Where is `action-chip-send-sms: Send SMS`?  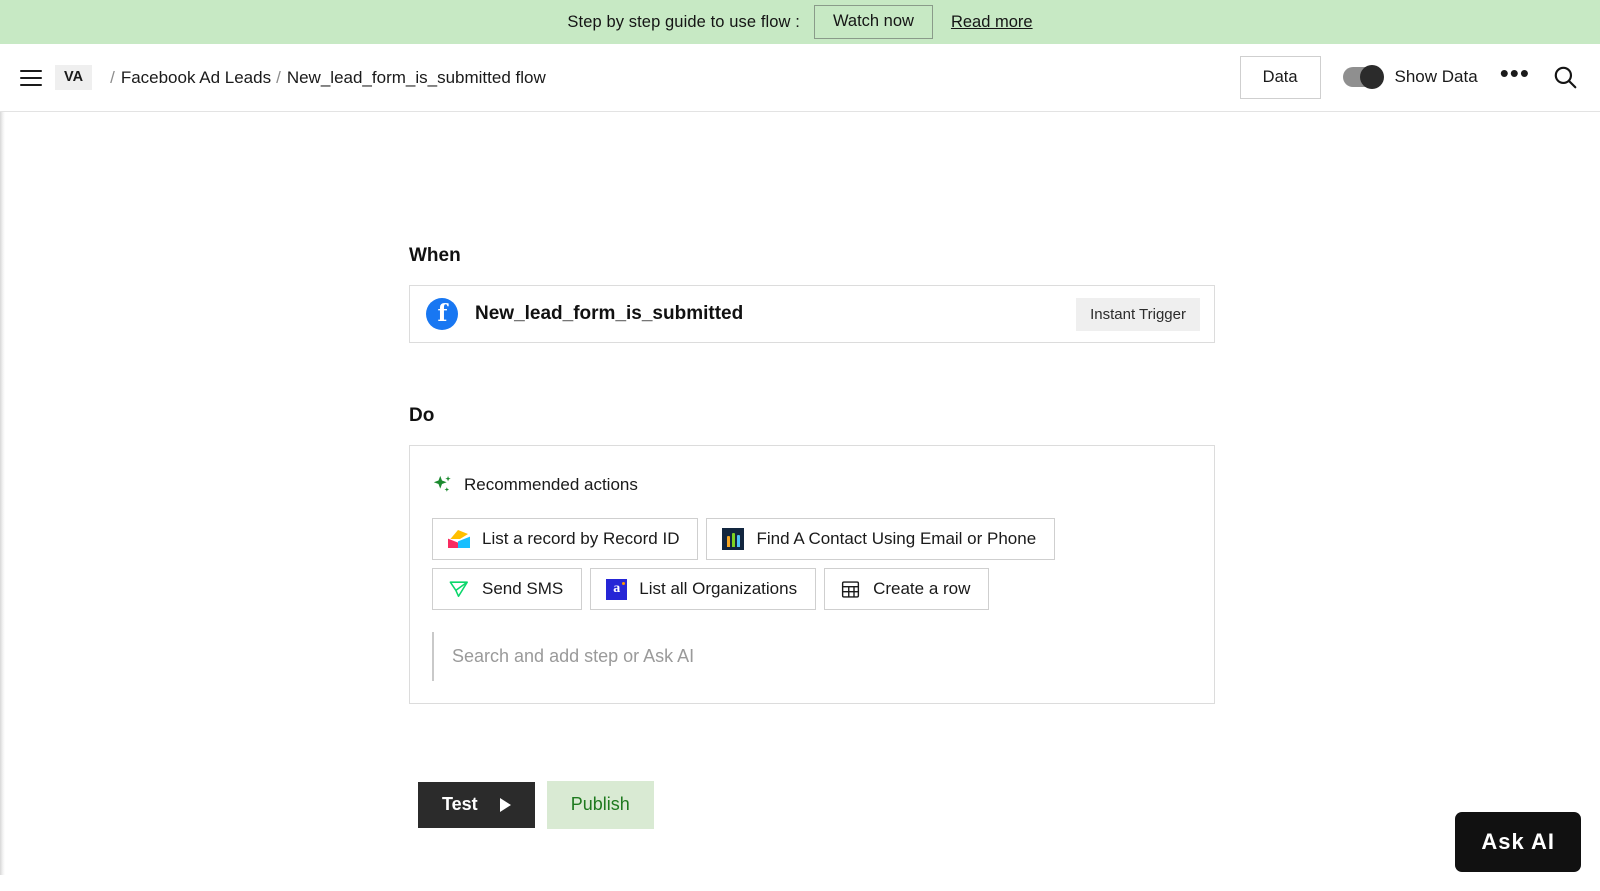
action-chip-send-sms: Send SMS is located at coordinates (507, 589).